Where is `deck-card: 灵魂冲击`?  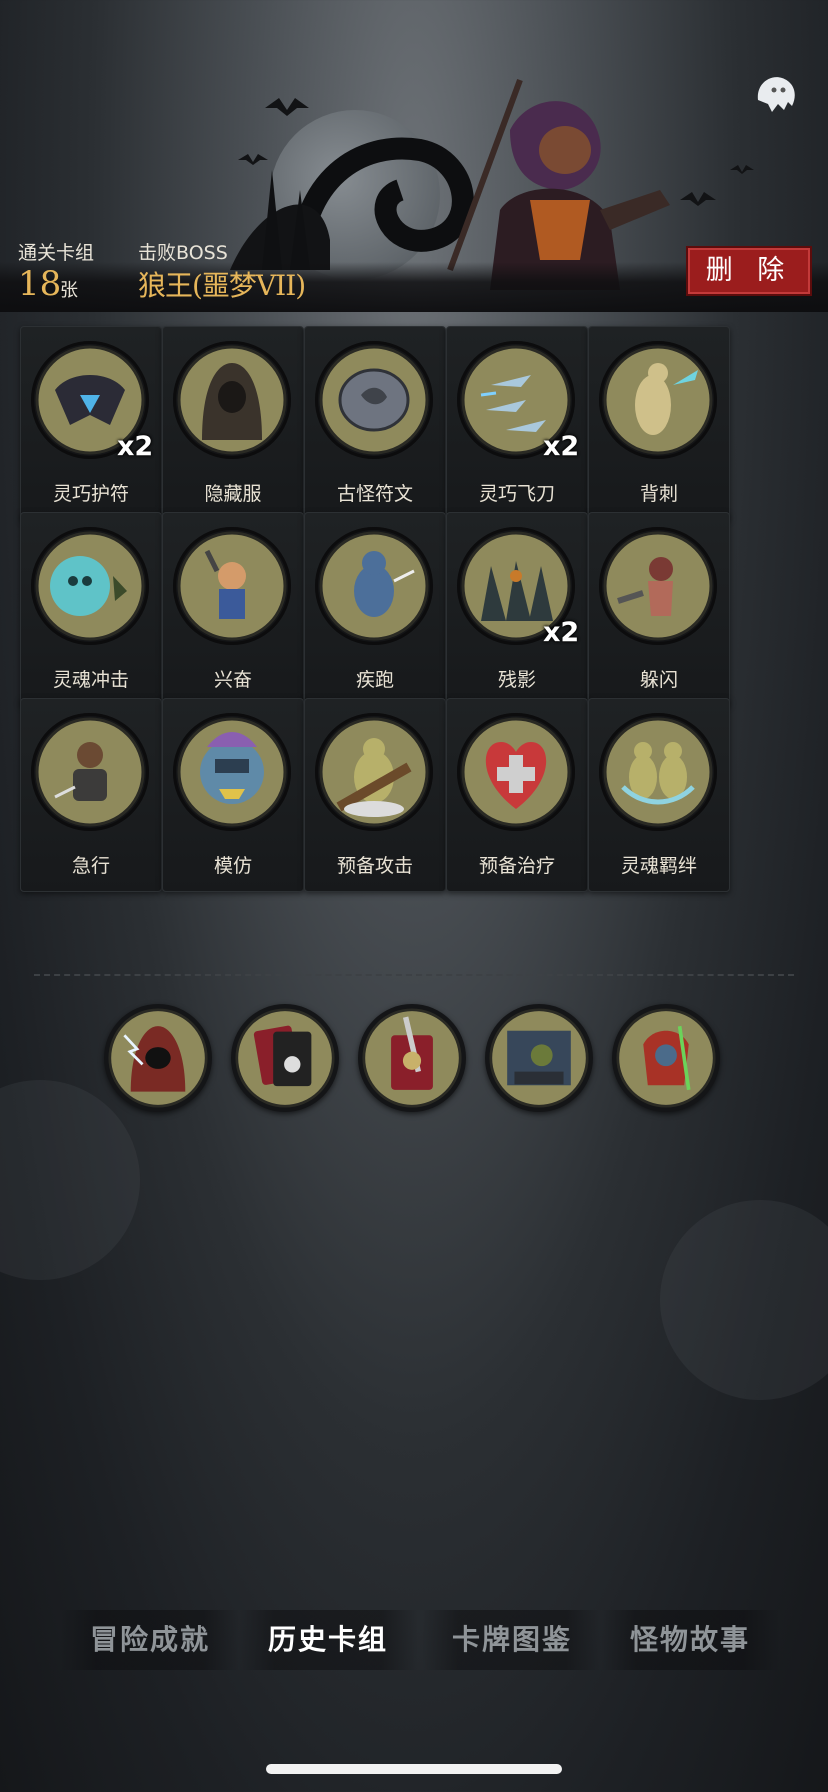
deck-card: 灵魂冲击 is located at coordinates (91, 609).